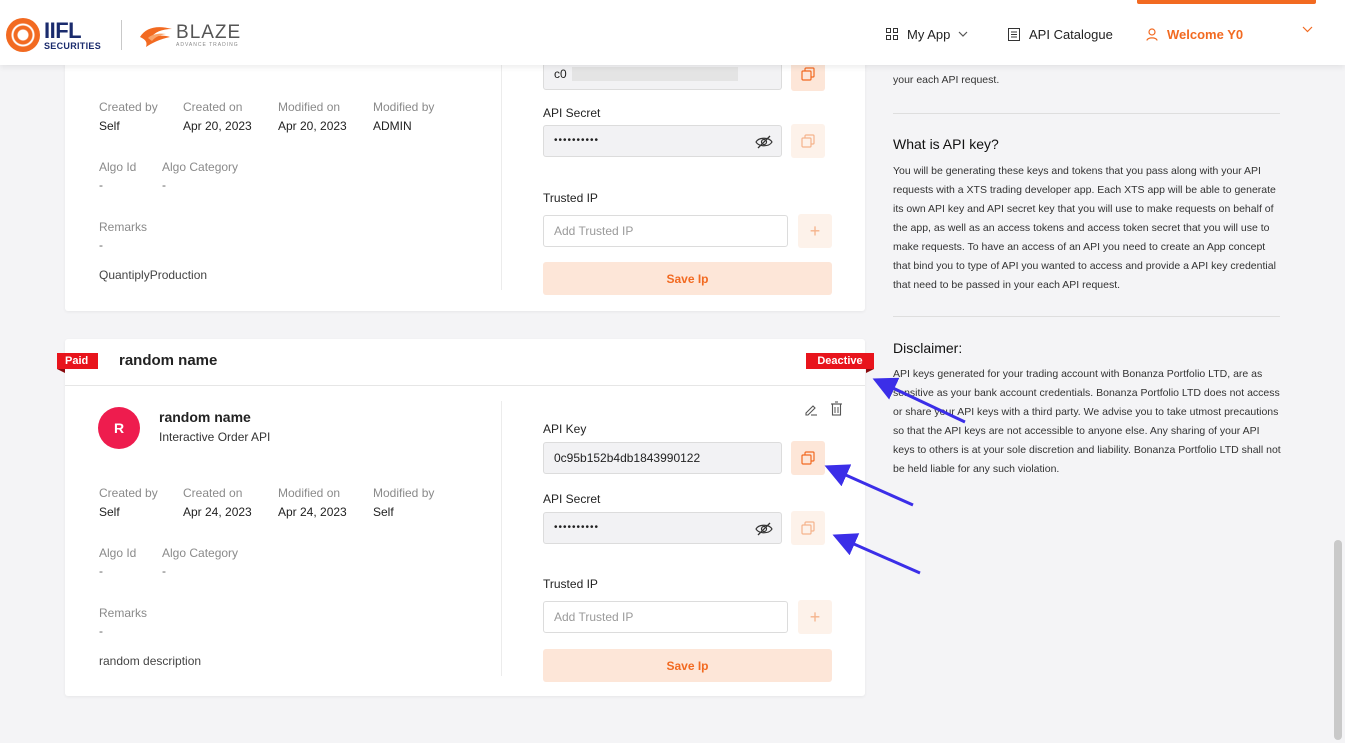 The height and width of the screenshot is (743, 1345). I want to click on modified-on-value: Apr 24, 2023, so click(312, 512).